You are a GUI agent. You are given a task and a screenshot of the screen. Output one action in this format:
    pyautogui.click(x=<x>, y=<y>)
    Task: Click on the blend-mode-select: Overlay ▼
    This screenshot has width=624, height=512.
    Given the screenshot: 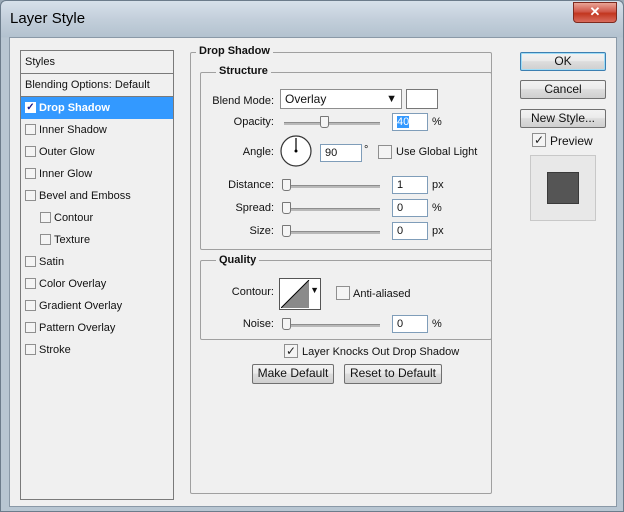 What is the action you would take?
    pyautogui.click(x=341, y=99)
    